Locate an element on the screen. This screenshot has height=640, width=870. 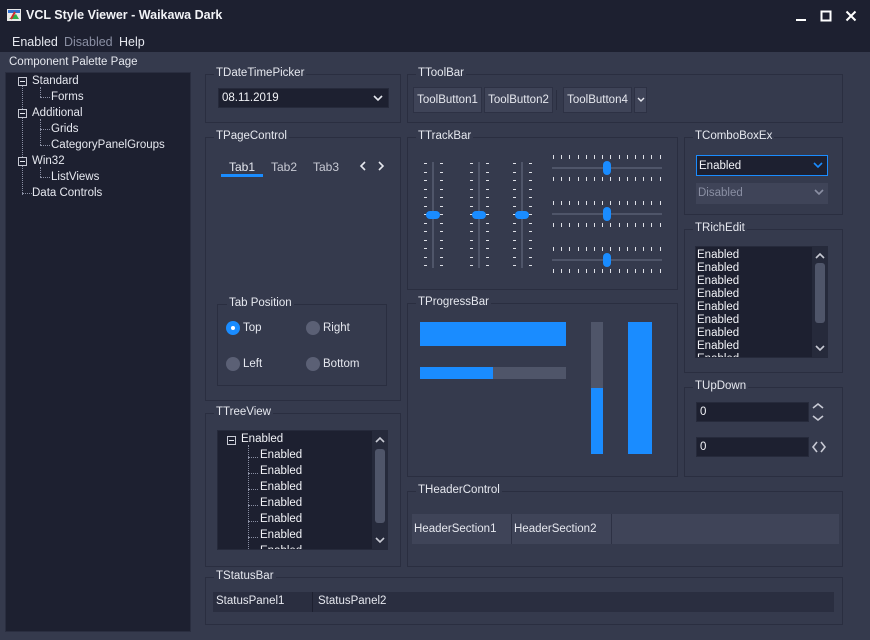
menu-enabled: Enabled is located at coordinates (35, 42).